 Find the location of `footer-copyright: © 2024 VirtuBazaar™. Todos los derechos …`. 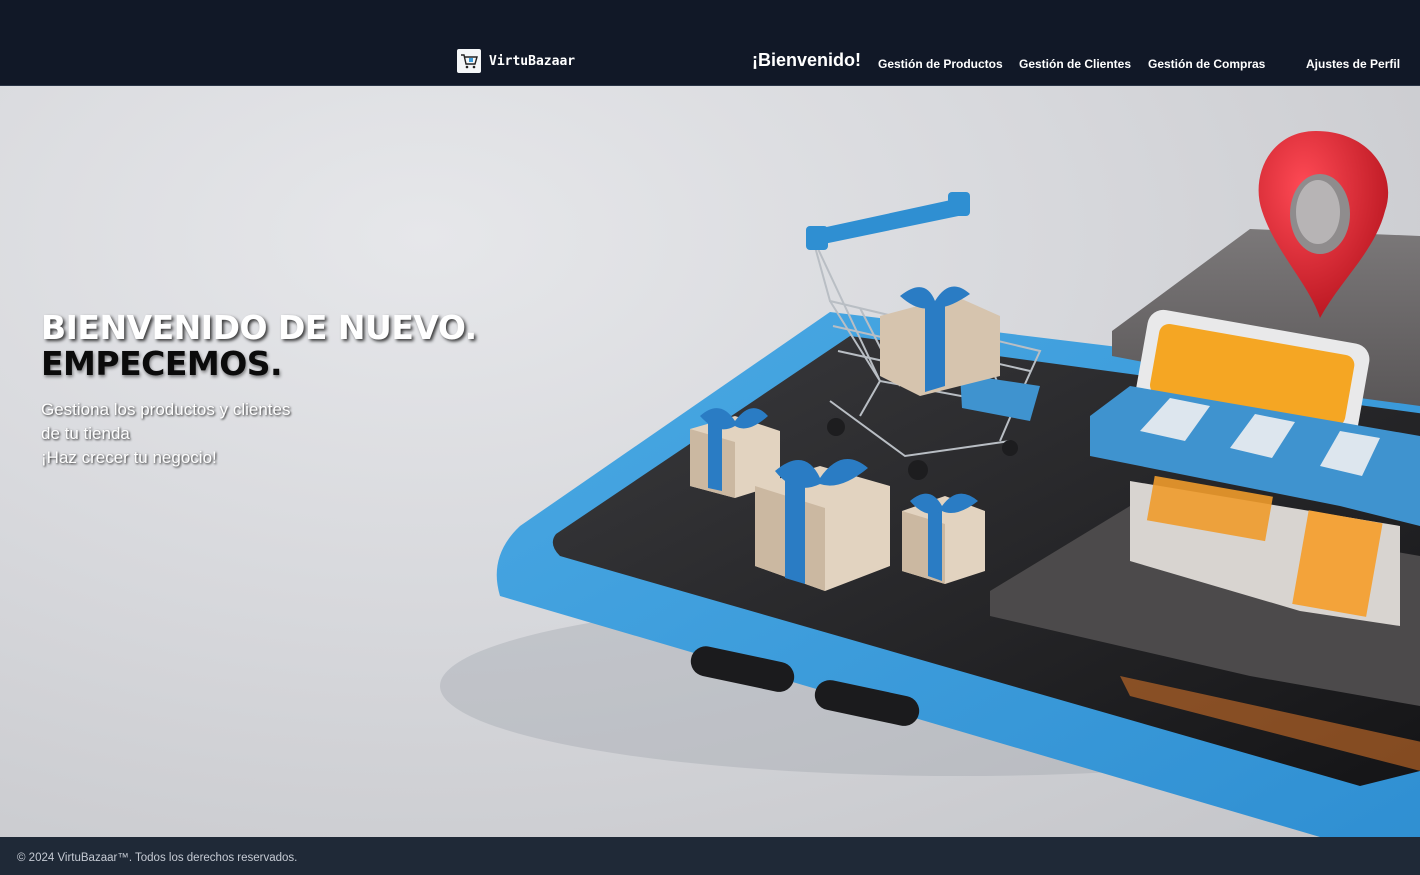

footer-copyright: © 2024 VirtuBazaar™. Todos los derechos … is located at coordinates (157, 858).